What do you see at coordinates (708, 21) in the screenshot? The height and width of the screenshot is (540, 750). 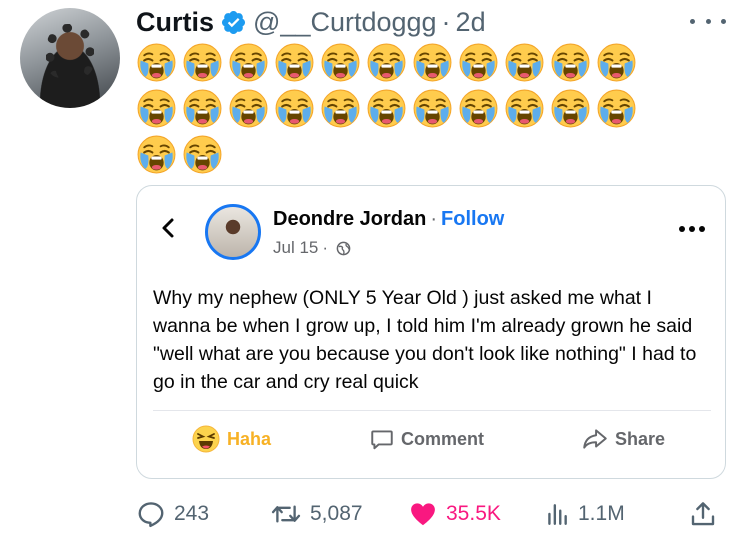 I see `more-options-icon` at bounding box center [708, 21].